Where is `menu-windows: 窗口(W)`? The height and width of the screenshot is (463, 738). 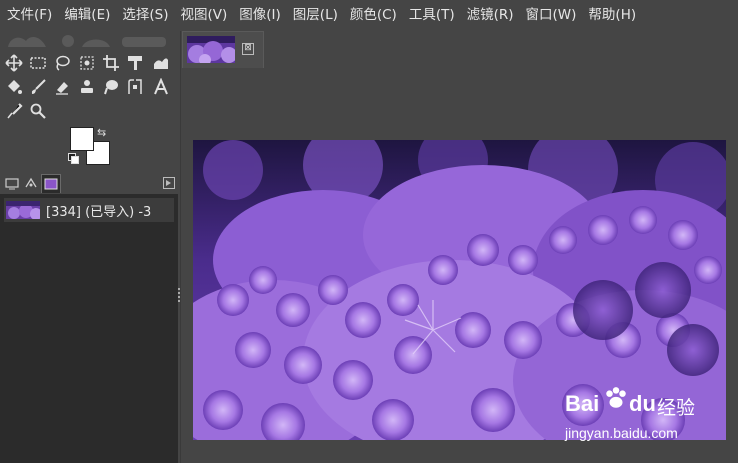
menu-windows: 窗口(W) is located at coordinates (550, 15).